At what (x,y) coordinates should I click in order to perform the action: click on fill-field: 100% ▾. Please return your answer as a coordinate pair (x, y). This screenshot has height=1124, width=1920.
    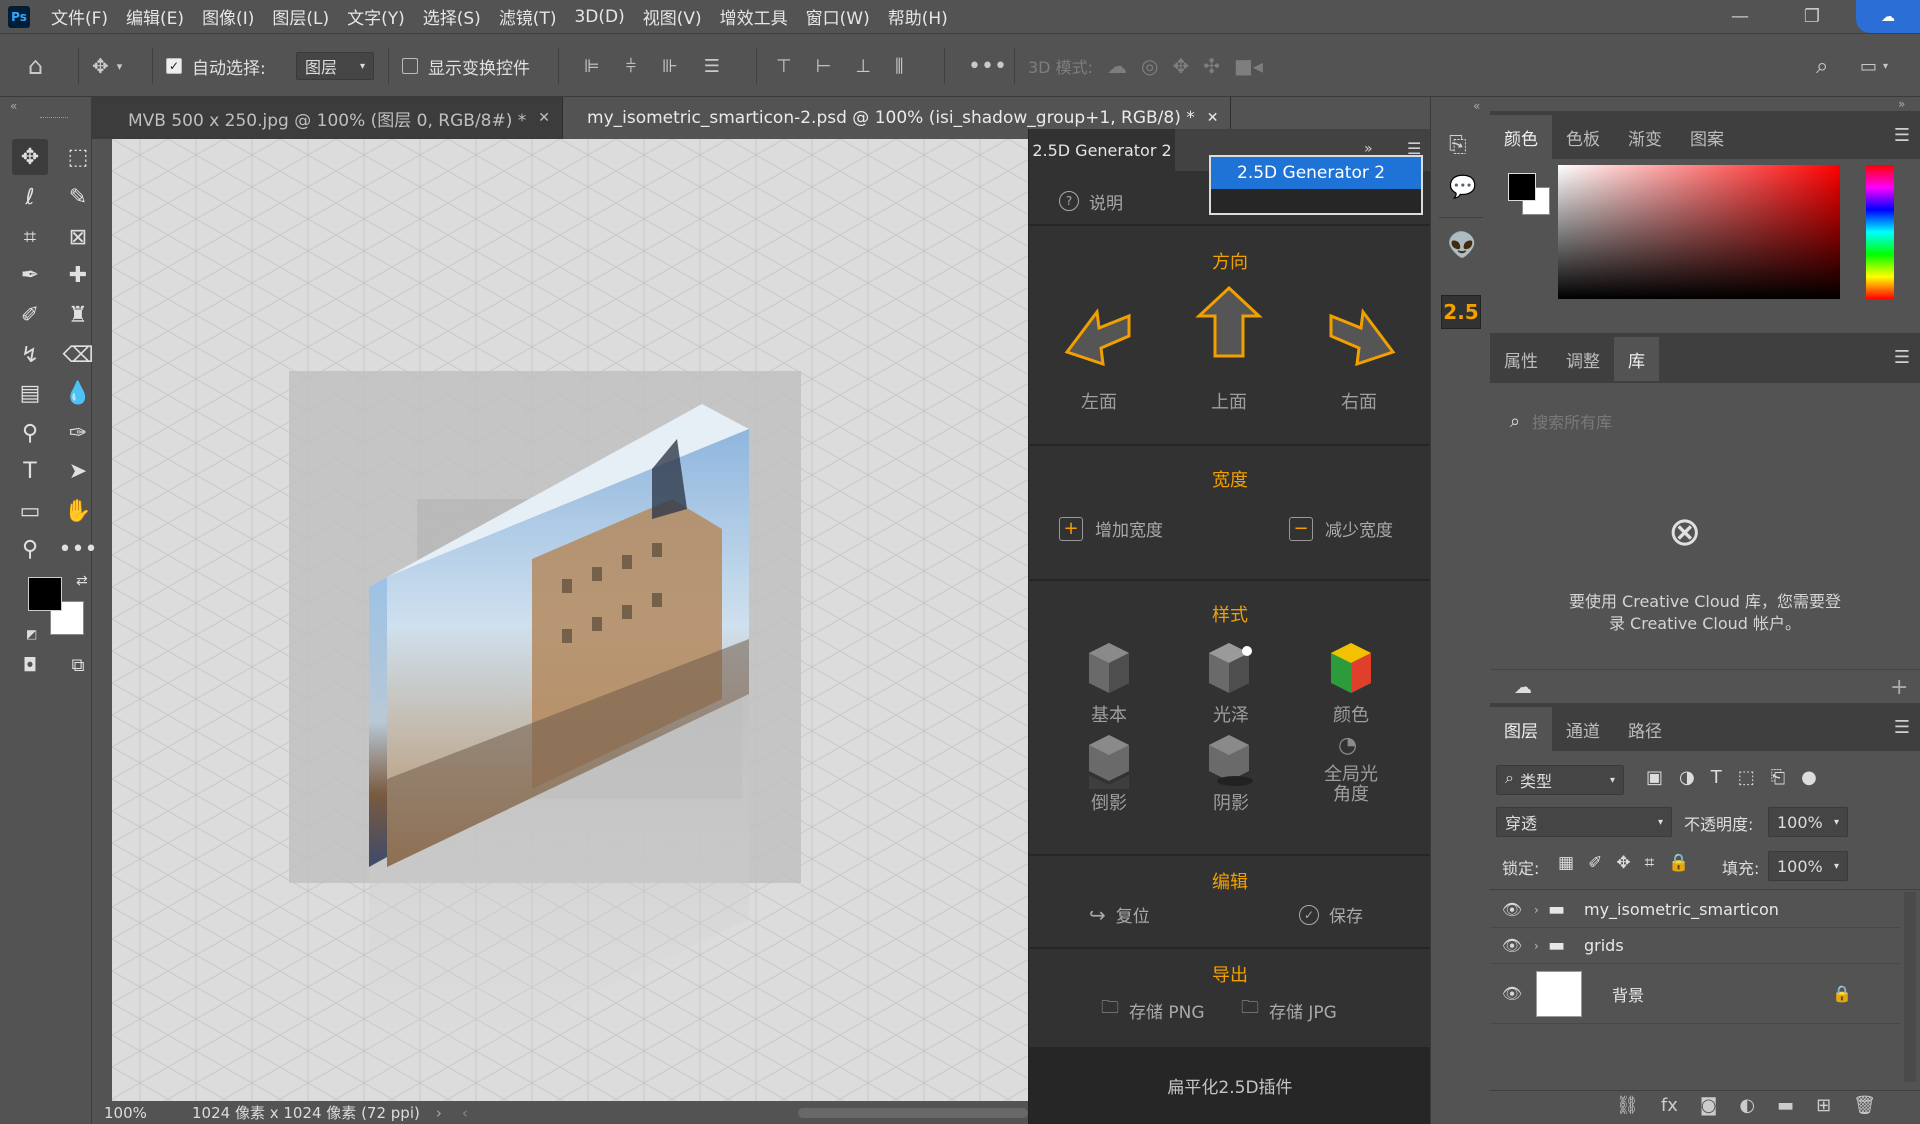
    Looking at the image, I should click on (1808, 866).